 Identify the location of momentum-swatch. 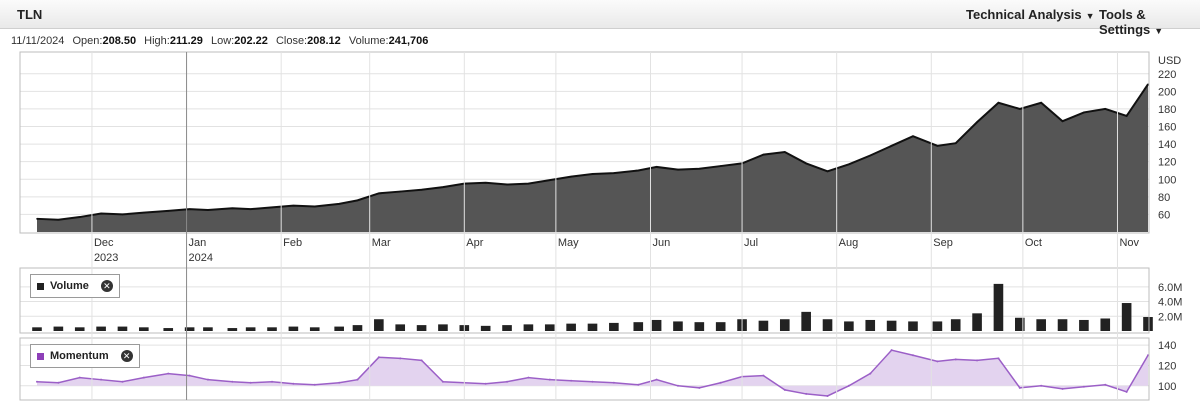
(40, 356).